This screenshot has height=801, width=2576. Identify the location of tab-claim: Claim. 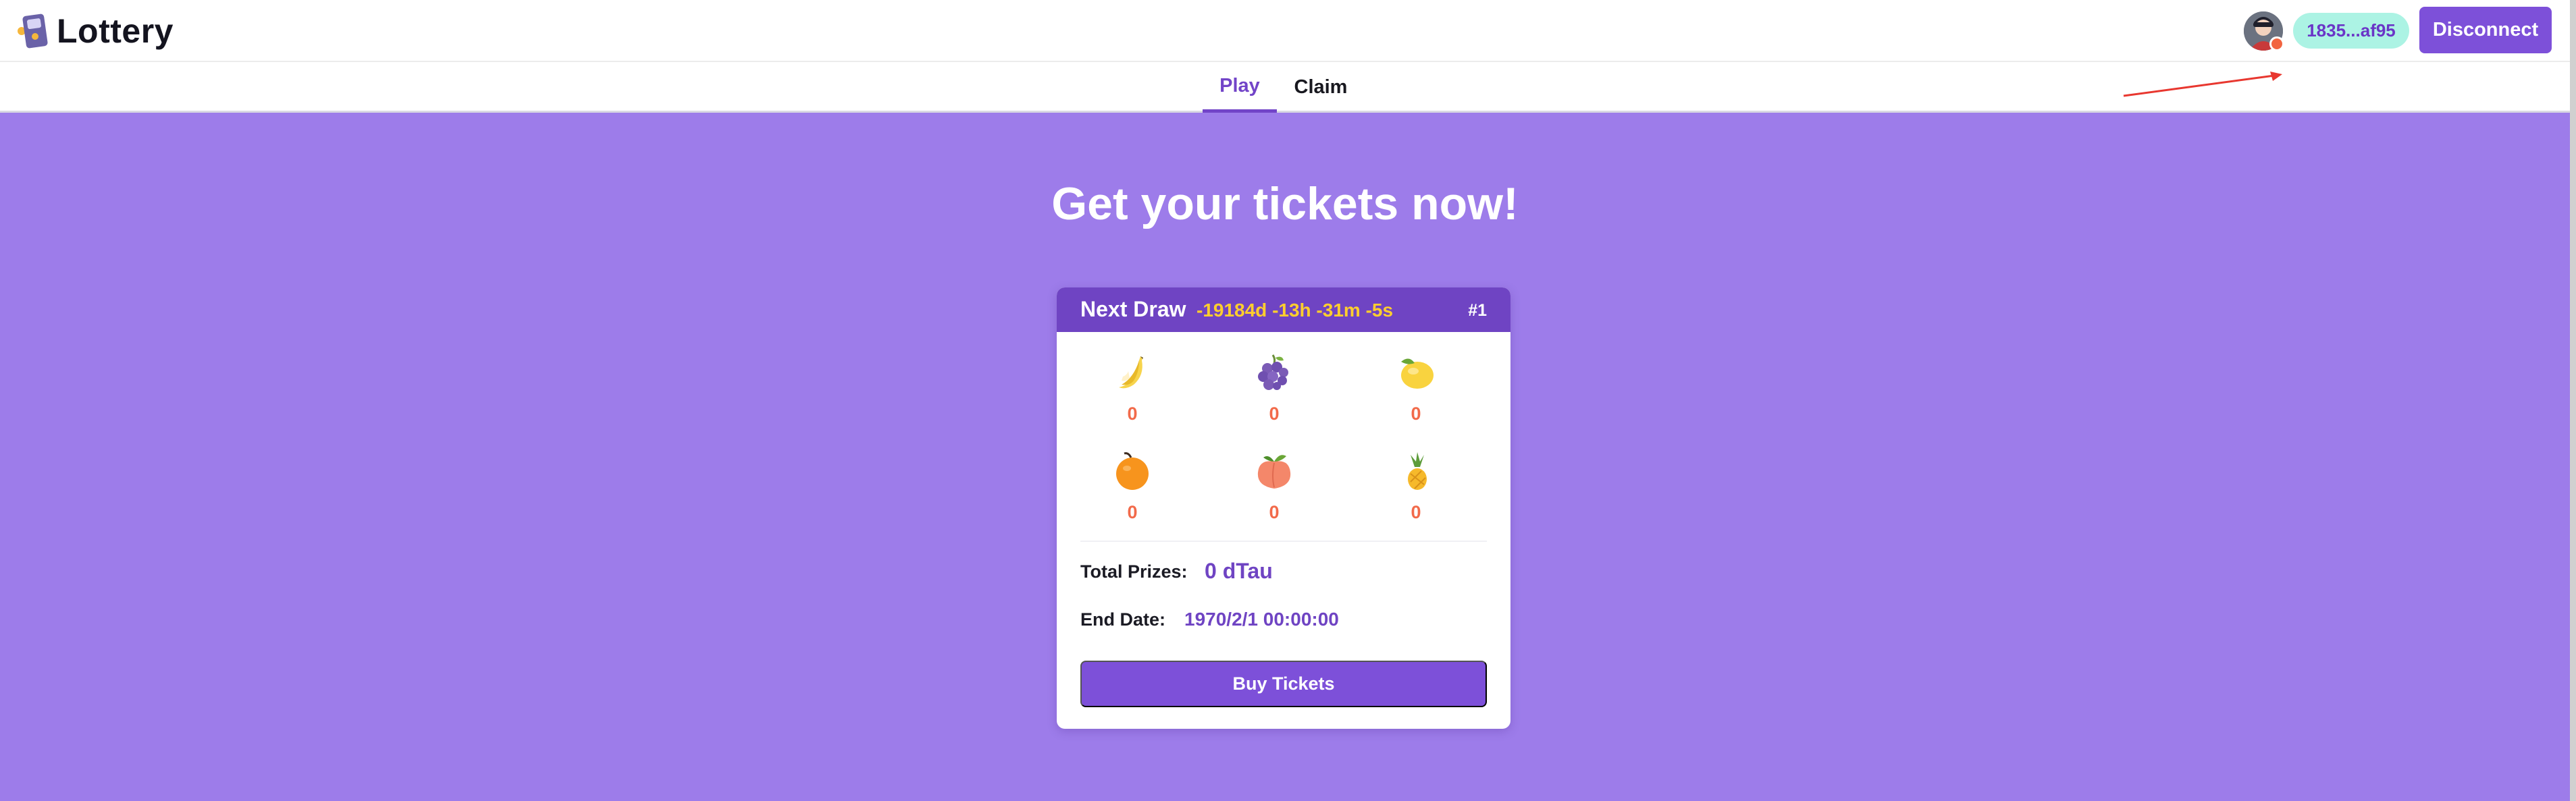
(1320, 87).